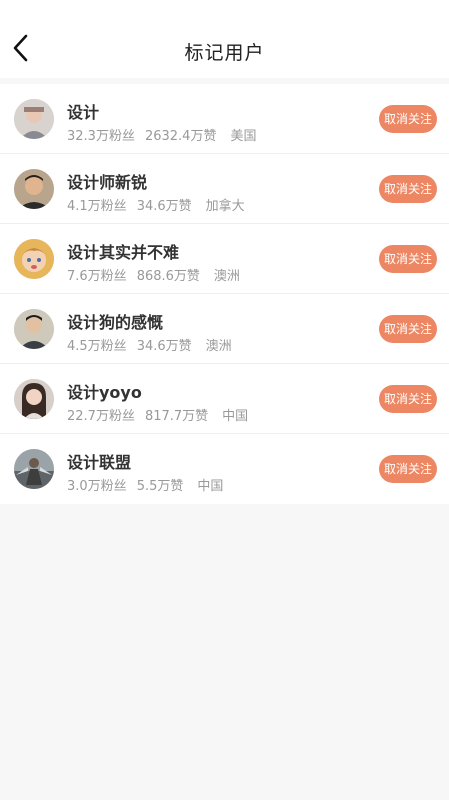  What do you see at coordinates (168, 276) in the screenshot?
I see `likes-count: 868.6万赞` at bounding box center [168, 276].